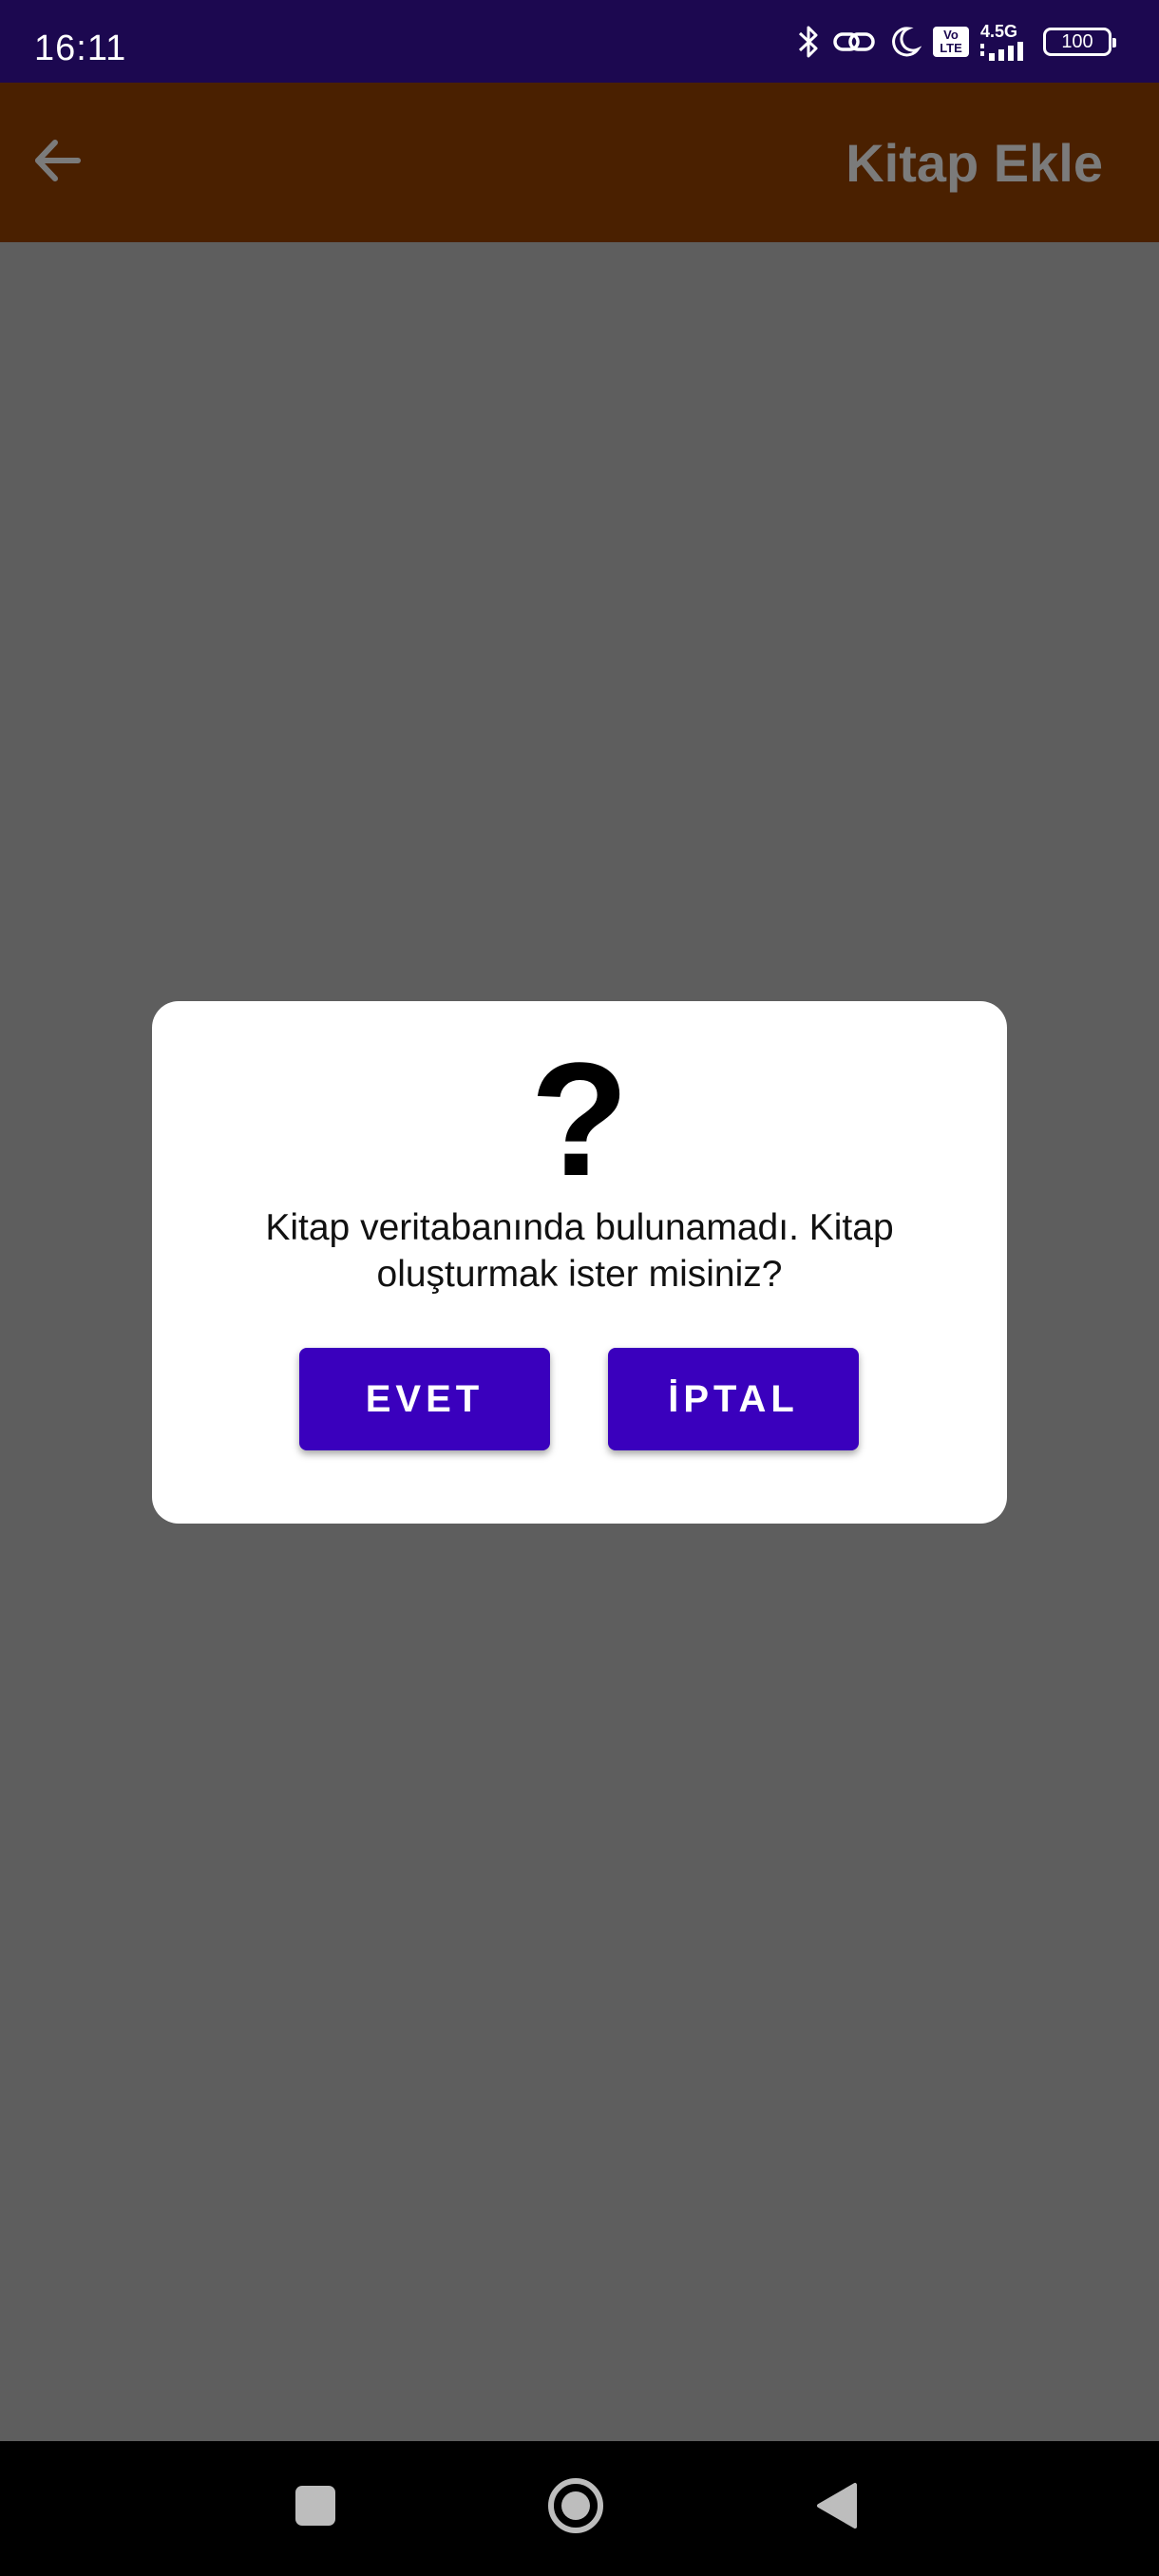 The width and height of the screenshot is (1159, 2576). What do you see at coordinates (424, 1399) in the screenshot?
I see `yes-button: EVET` at bounding box center [424, 1399].